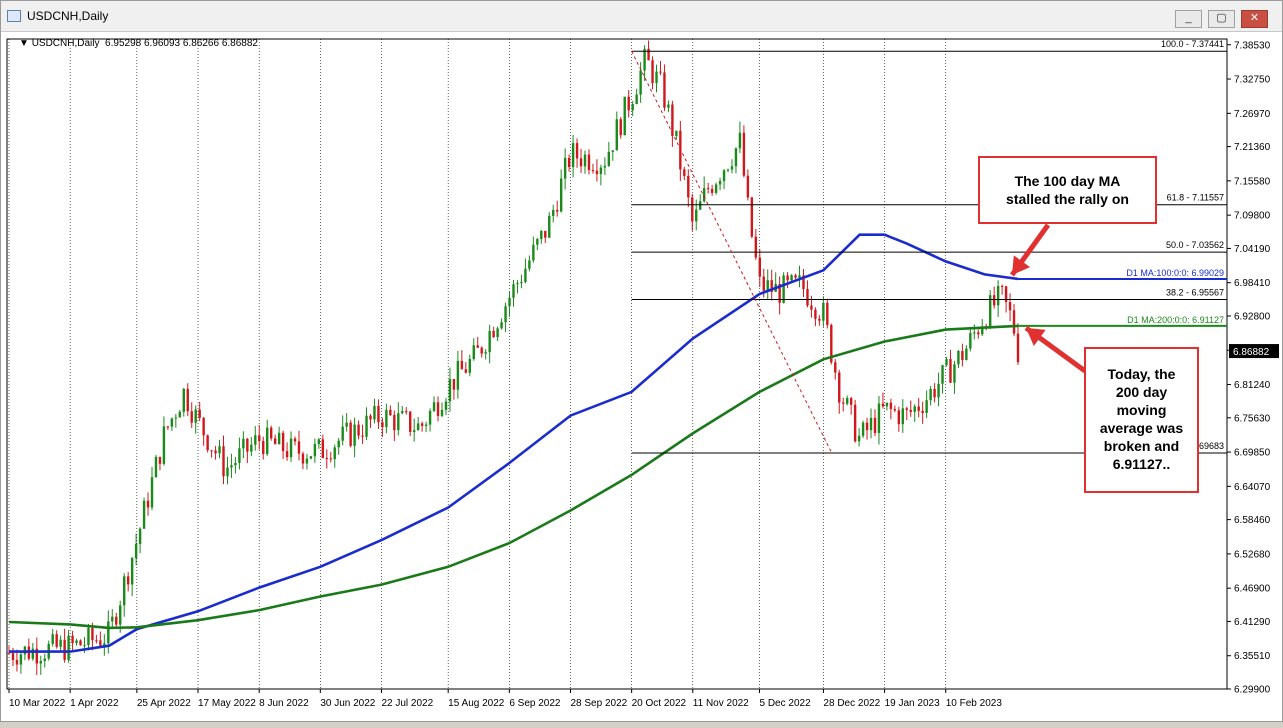  What do you see at coordinates (1067, 190) in the screenshot?
I see `annotation-100-day-ma: The 100 day MA stalled the rally on` at bounding box center [1067, 190].